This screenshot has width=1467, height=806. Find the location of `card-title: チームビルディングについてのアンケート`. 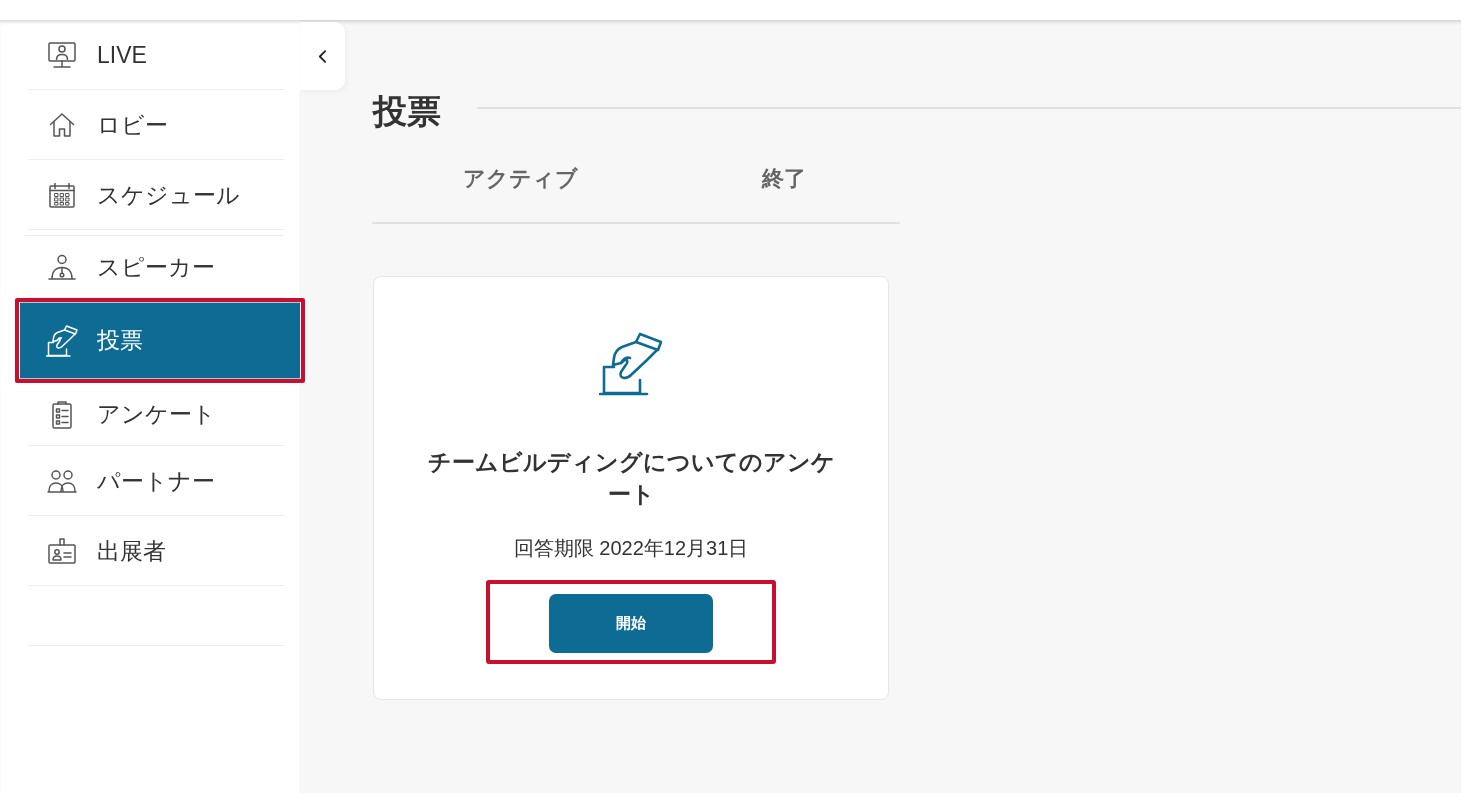

card-title: チームビルディングについてのアンケート is located at coordinates (631, 478).